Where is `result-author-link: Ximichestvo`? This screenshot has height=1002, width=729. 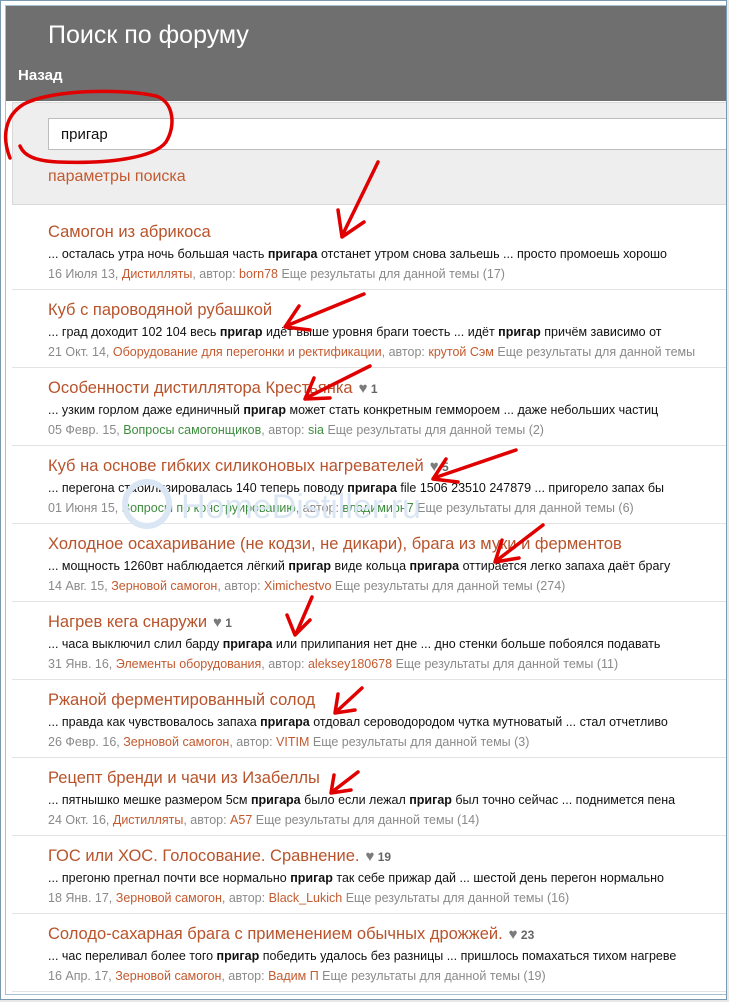 result-author-link: Ximichestvo is located at coordinates (297, 586).